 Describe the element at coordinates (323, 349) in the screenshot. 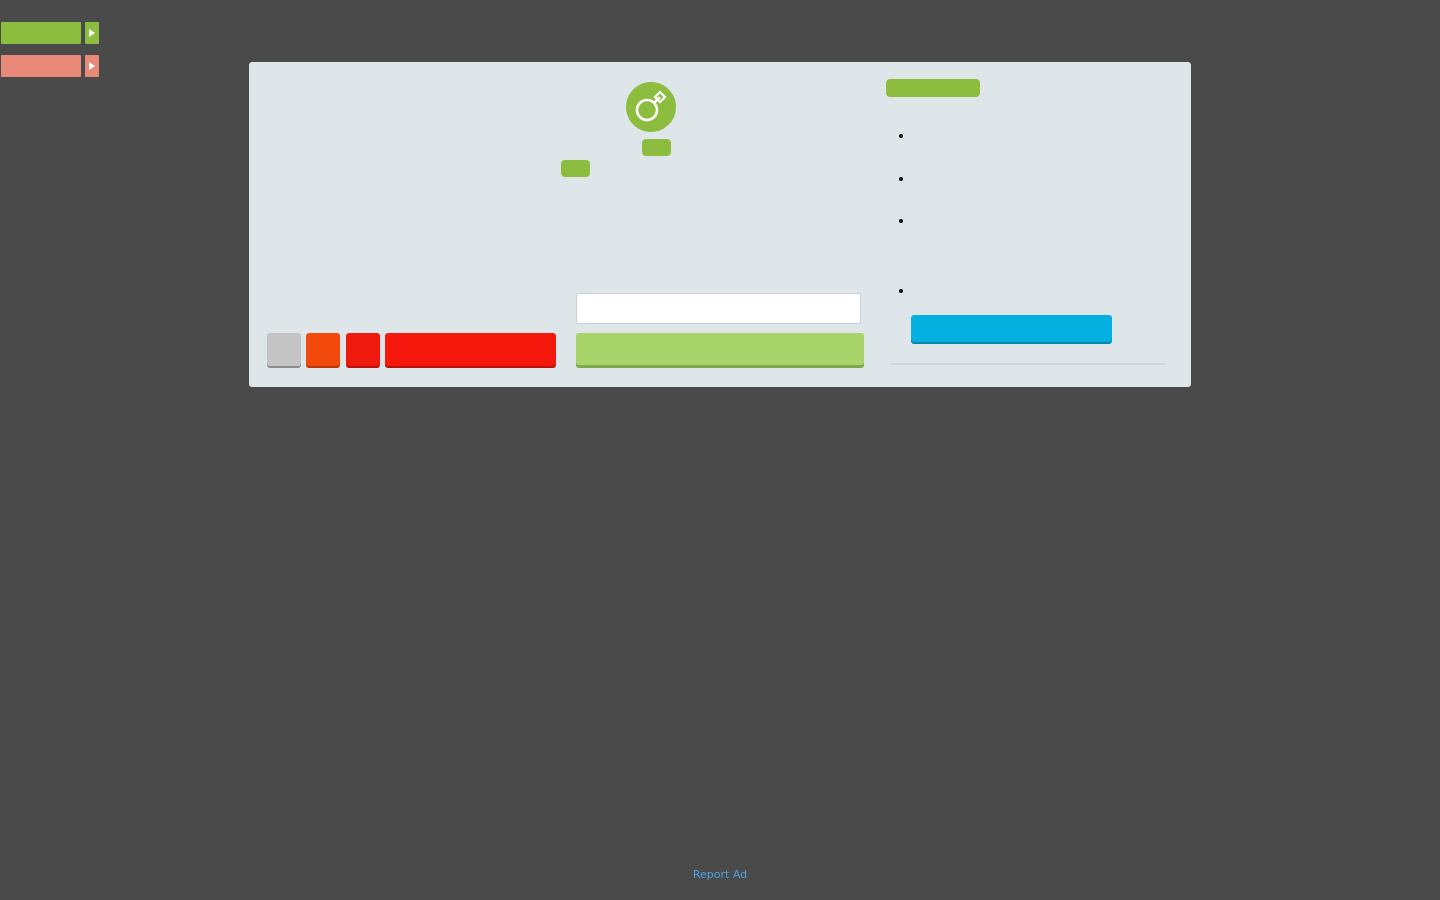

I see `orange-button` at that location.